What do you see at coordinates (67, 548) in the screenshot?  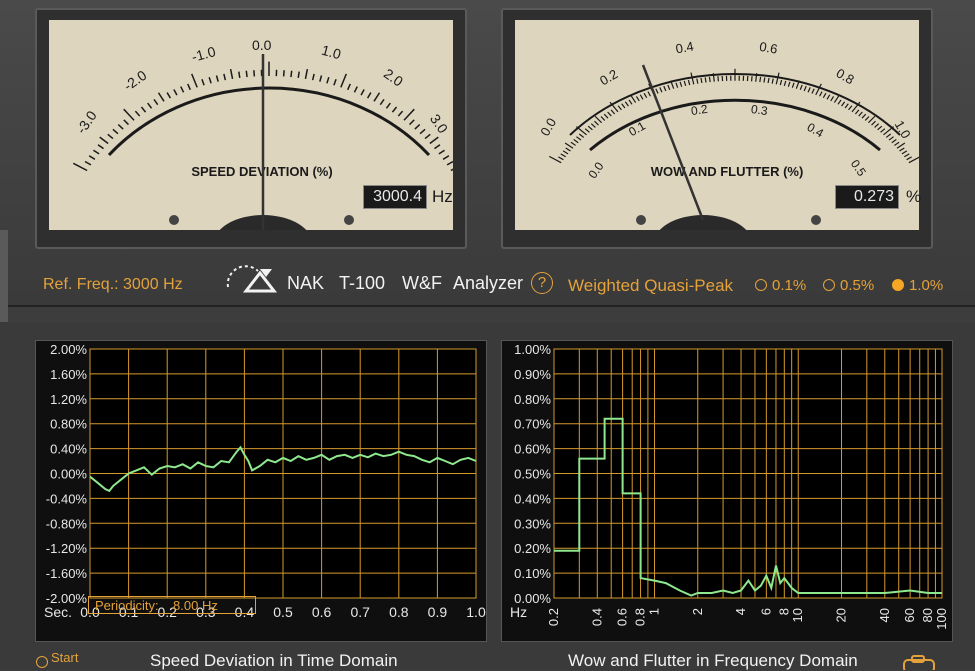 I see `y-tick-label: -1.20%` at bounding box center [67, 548].